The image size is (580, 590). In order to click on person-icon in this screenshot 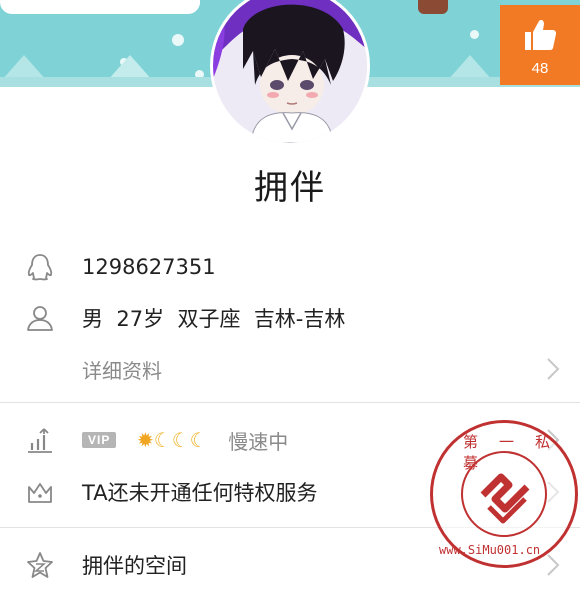, I will do `click(40, 318)`.